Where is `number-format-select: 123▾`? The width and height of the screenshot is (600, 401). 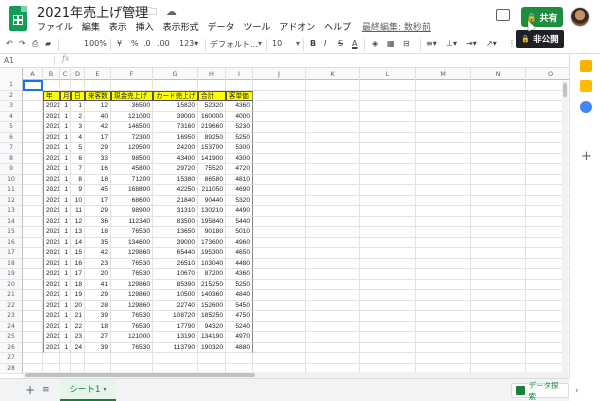
number-format-select: 123▾ is located at coordinates (188, 43).